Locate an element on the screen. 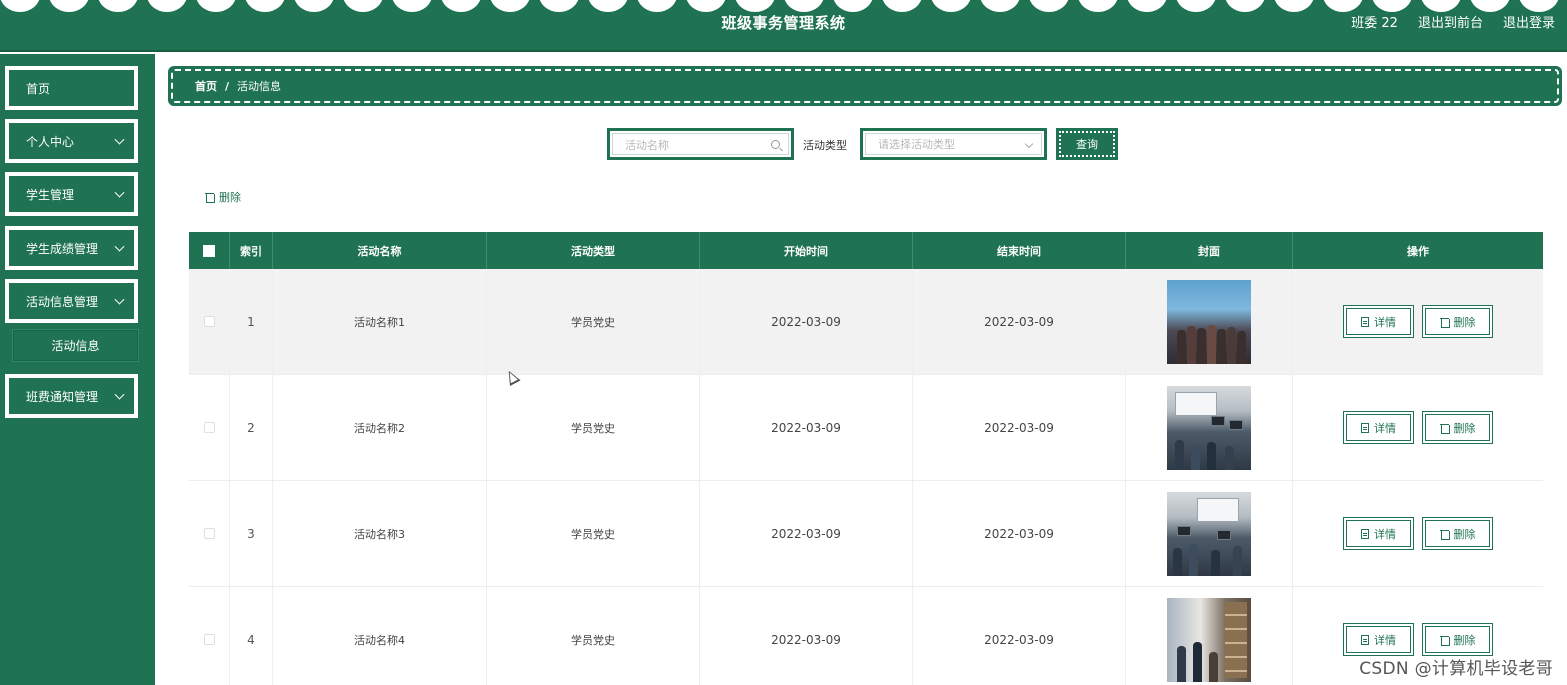  table-row: 3 活动名称3 学员党史 2022-03-09 2022-03-09 详情 删除 is located at coordinates (866, 534).